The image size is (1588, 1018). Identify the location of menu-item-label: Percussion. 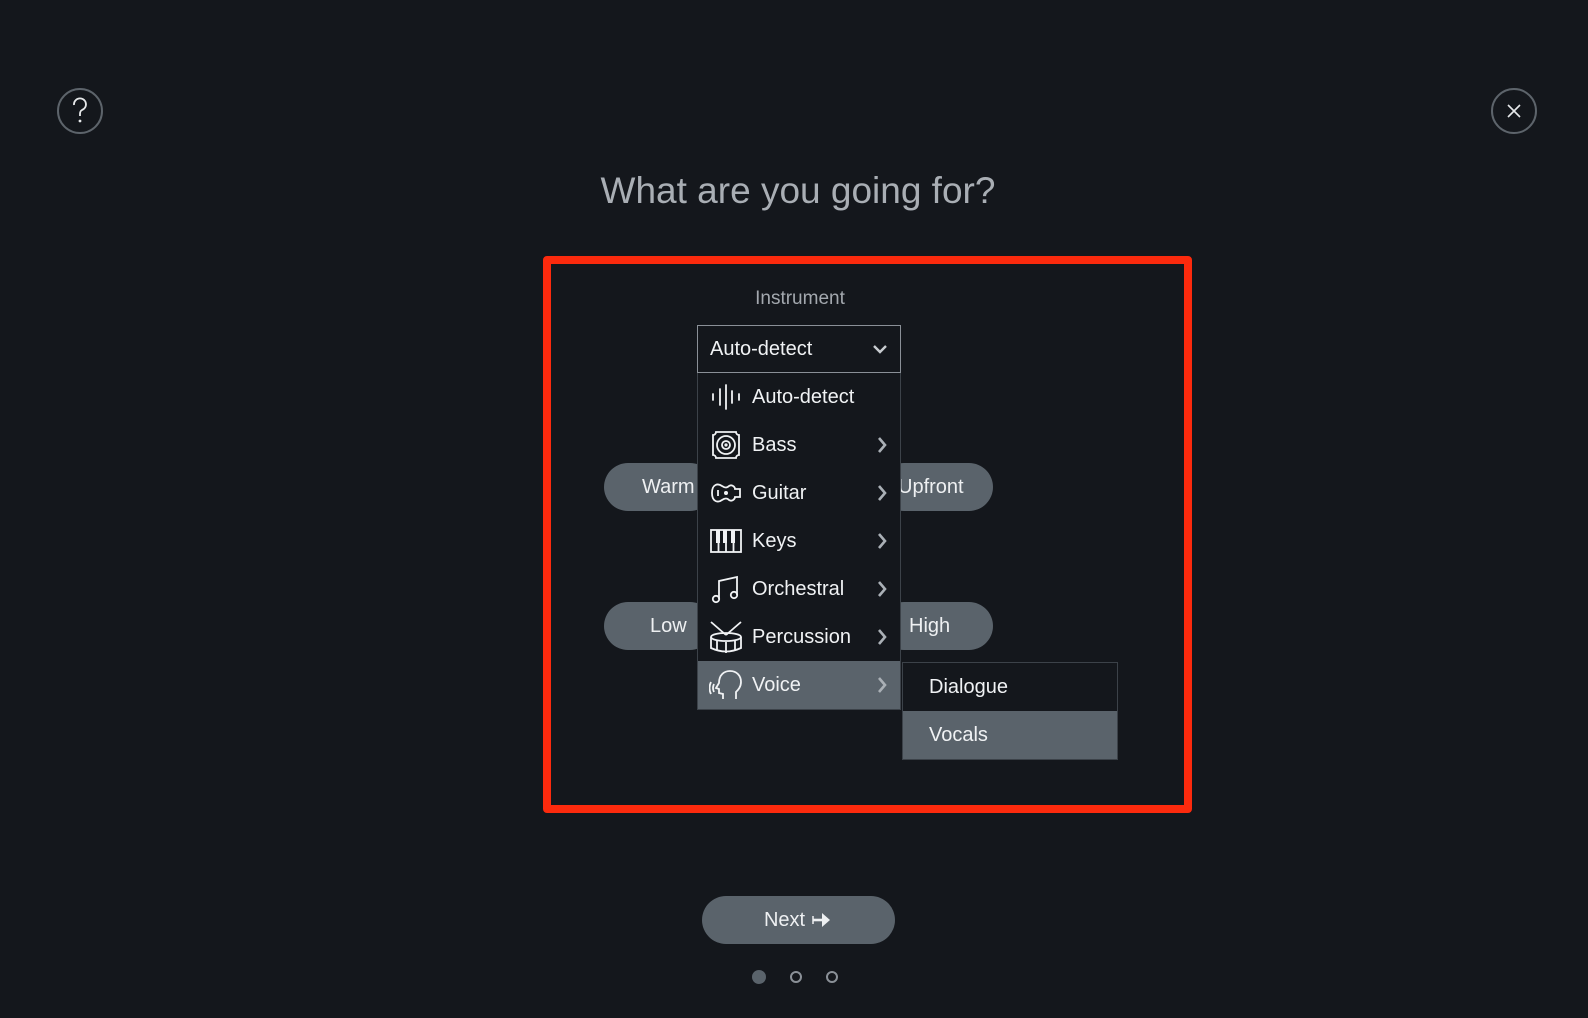
(801, 636).